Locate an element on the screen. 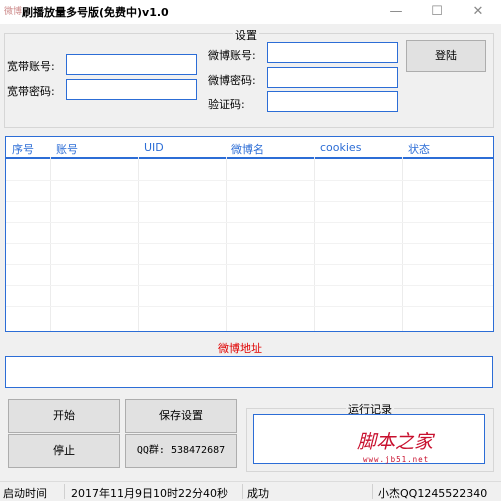 This screenshot has height=501, width=501. broadband-account-input is located at coordinates (131, 64).